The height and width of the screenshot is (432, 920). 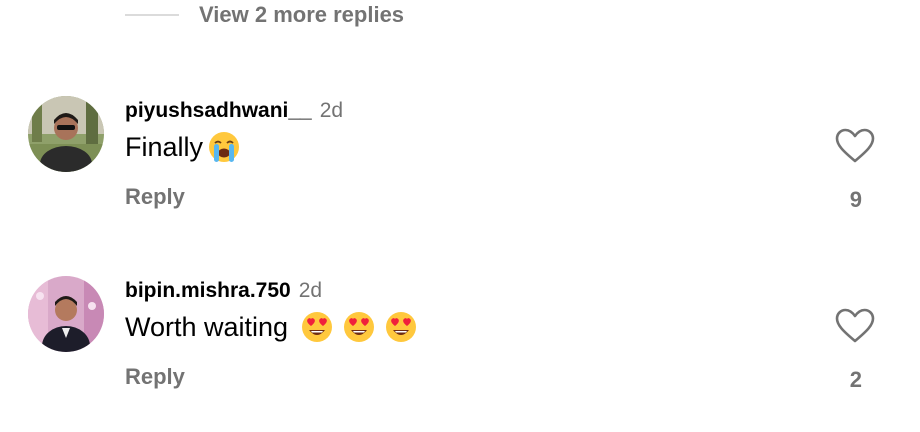 I want to click on comment-text-content: Worth waiting, so click(x=207, y=326).